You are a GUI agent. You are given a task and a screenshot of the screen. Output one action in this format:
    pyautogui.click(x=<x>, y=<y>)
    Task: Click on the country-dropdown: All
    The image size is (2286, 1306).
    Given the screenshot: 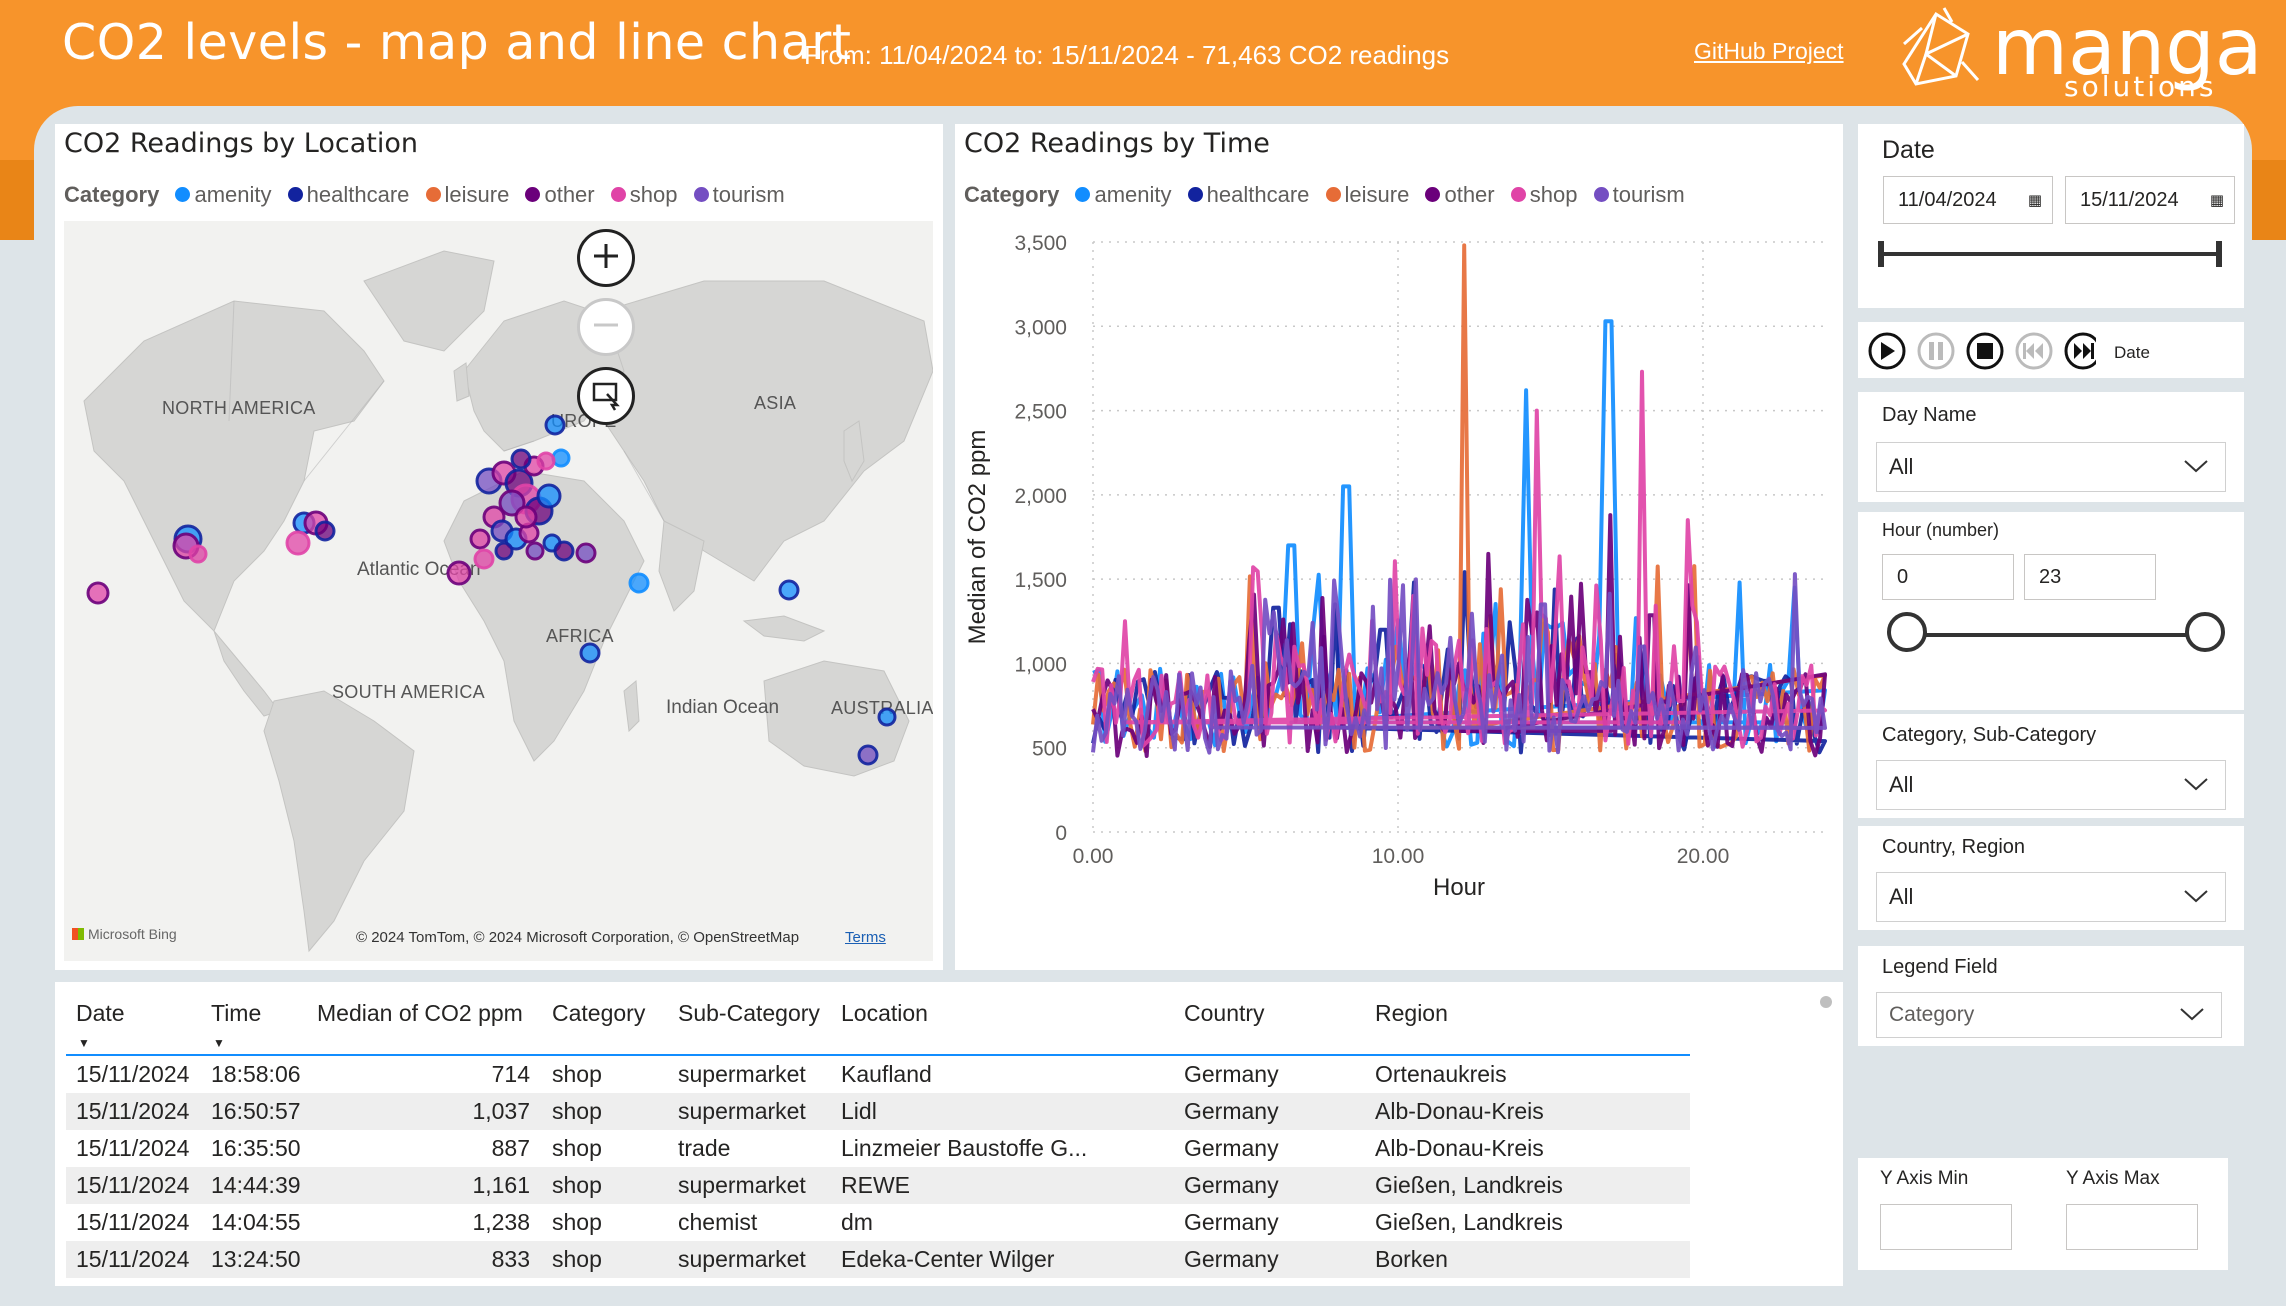 What is the action you would take?
    pyautogui.click(x=2051, y=897)
    